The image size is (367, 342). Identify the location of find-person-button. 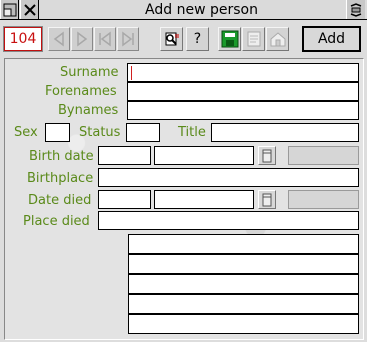
(171, 39).